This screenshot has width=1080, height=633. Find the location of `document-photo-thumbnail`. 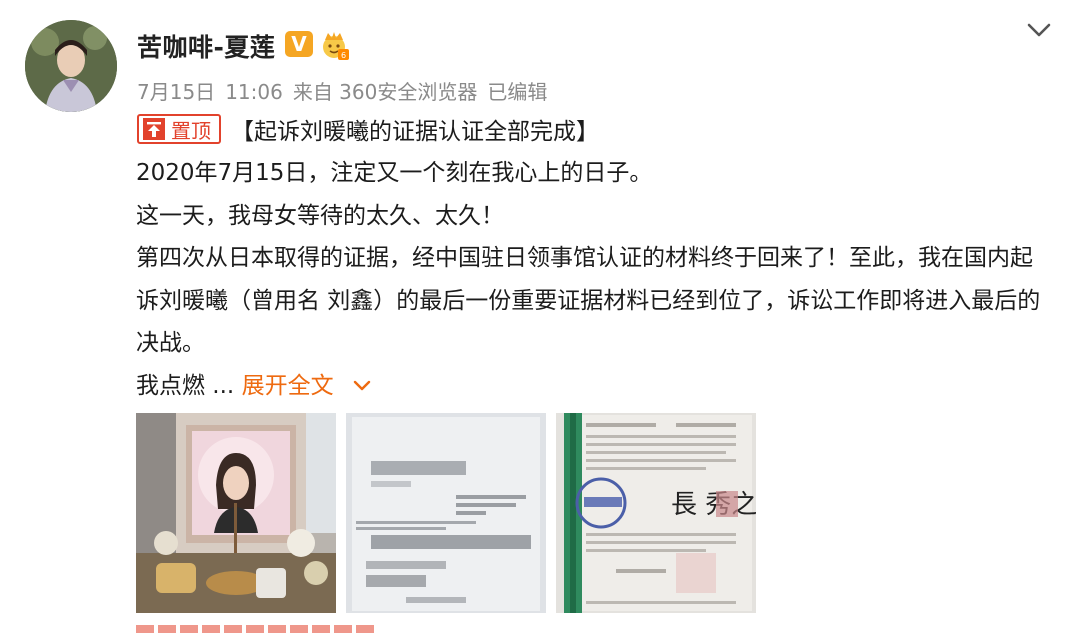

document-photo-thumbnail is located at coordinates (446, 513).